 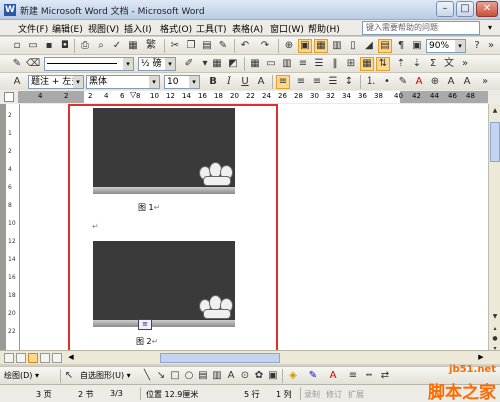 What do you see at coordinates (301, 82) in the screenshot?
I see `align-center-icon: ≡` at bounding box center [301, 82].